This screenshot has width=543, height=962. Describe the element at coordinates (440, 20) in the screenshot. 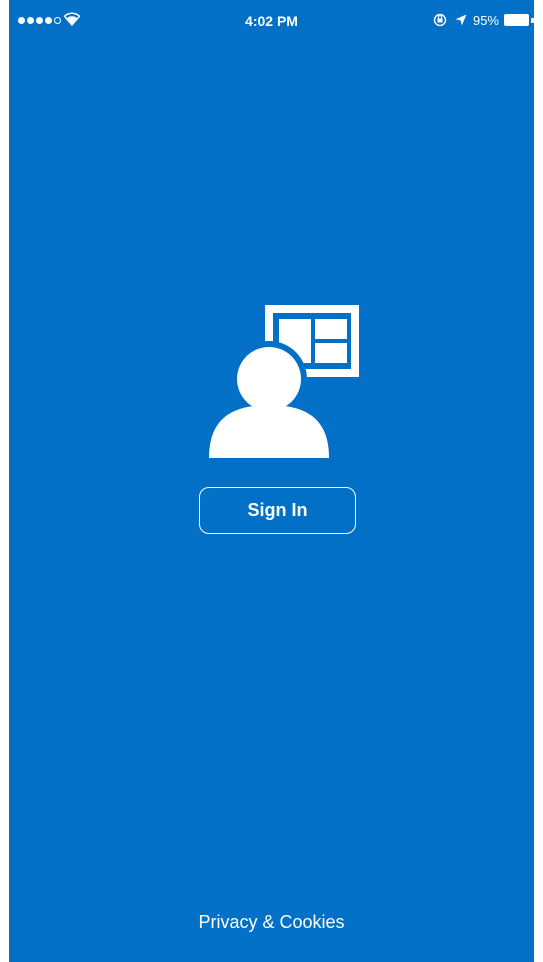

I see `rotation-lock-icon` at that location.